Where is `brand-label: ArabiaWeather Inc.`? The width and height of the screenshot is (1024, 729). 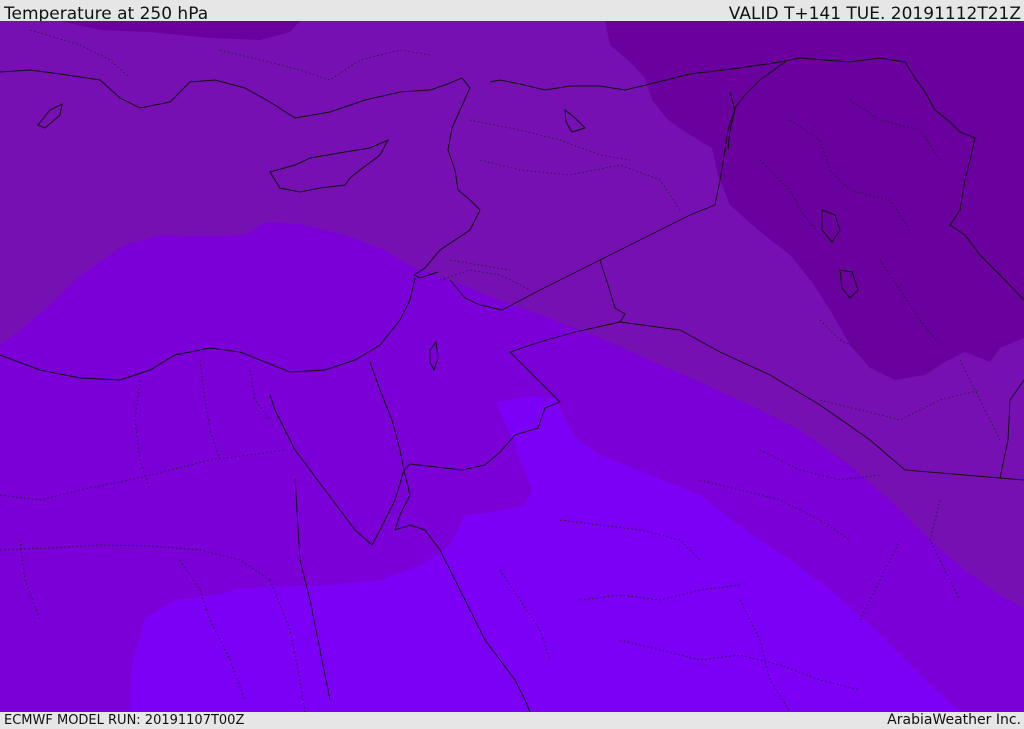 brand-label: ArabiaWeather Inc. is located at coordinates (954, 720).